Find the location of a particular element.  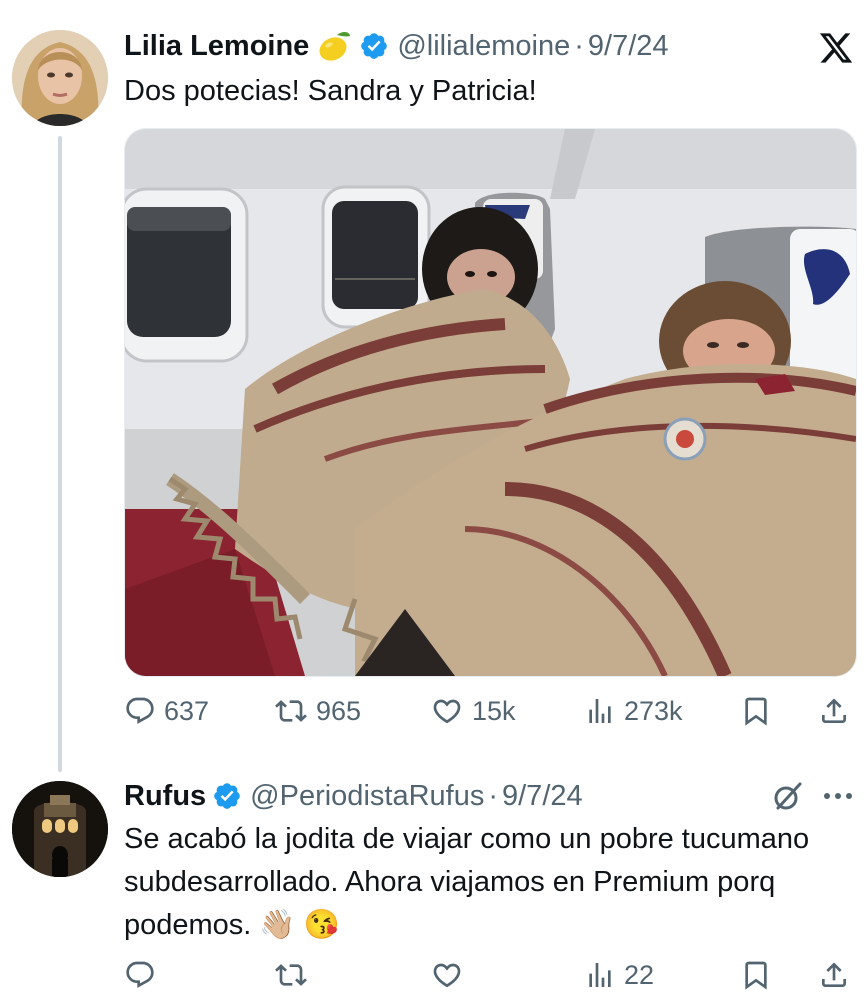

reply-button: 637 is located at coordinates (166, 711).